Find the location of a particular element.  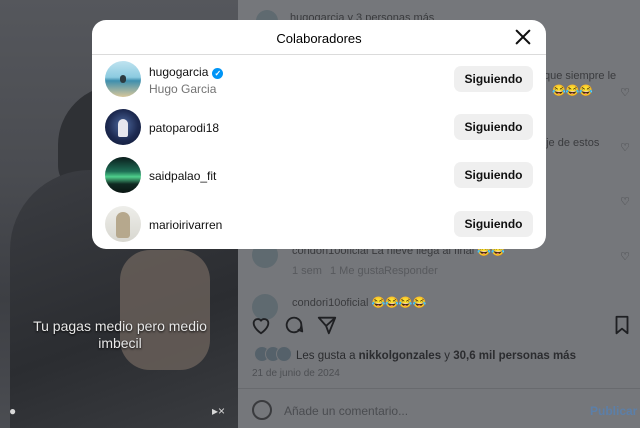

dialog-title: Colaboradores is located at coordinates (319, 38).